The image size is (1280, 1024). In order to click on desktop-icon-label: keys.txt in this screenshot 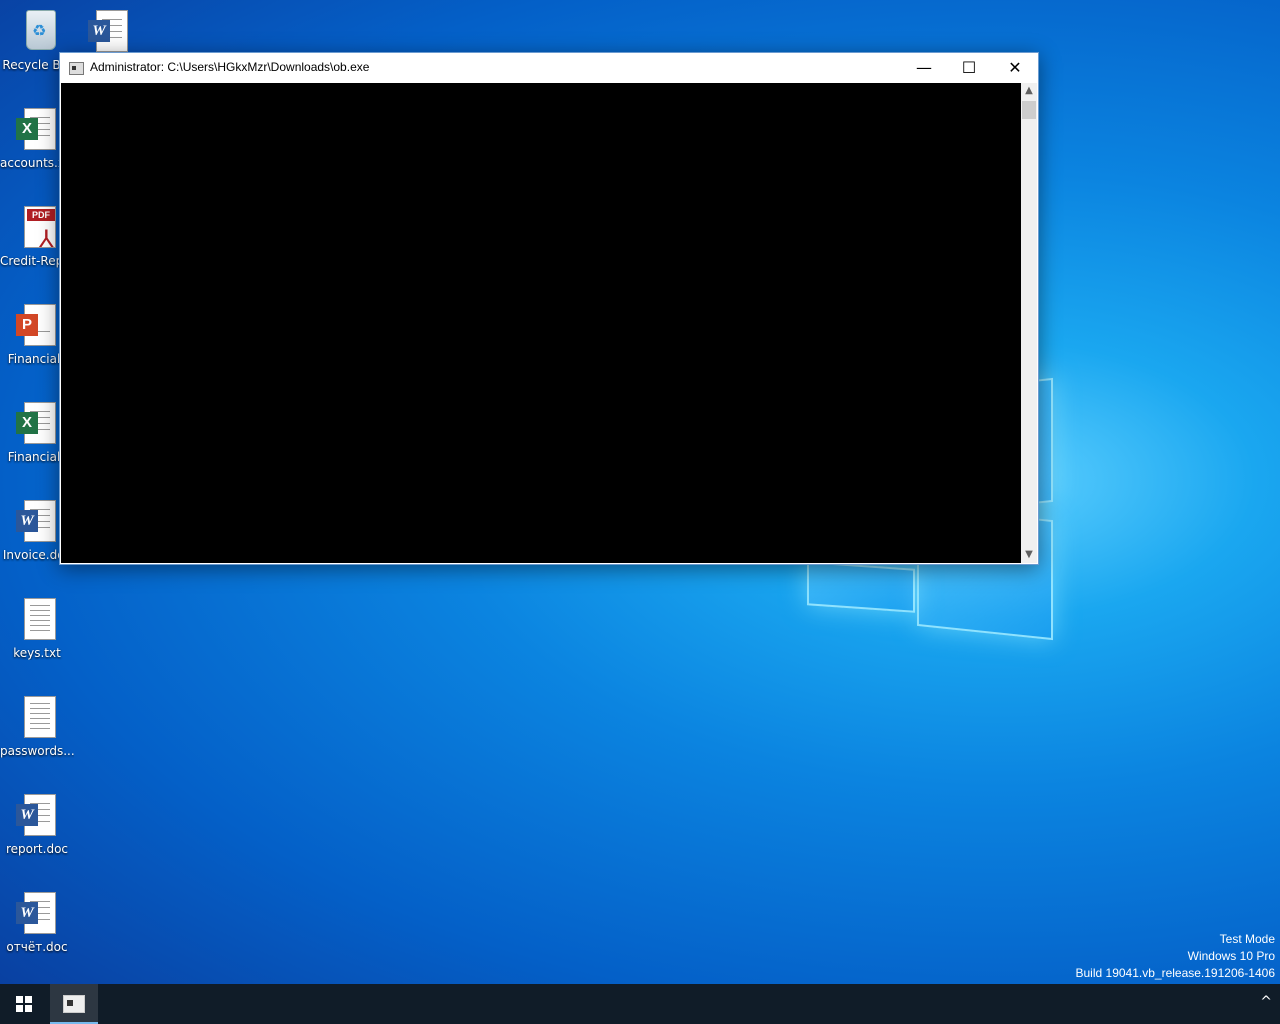, I will do `click(37, 653)`.